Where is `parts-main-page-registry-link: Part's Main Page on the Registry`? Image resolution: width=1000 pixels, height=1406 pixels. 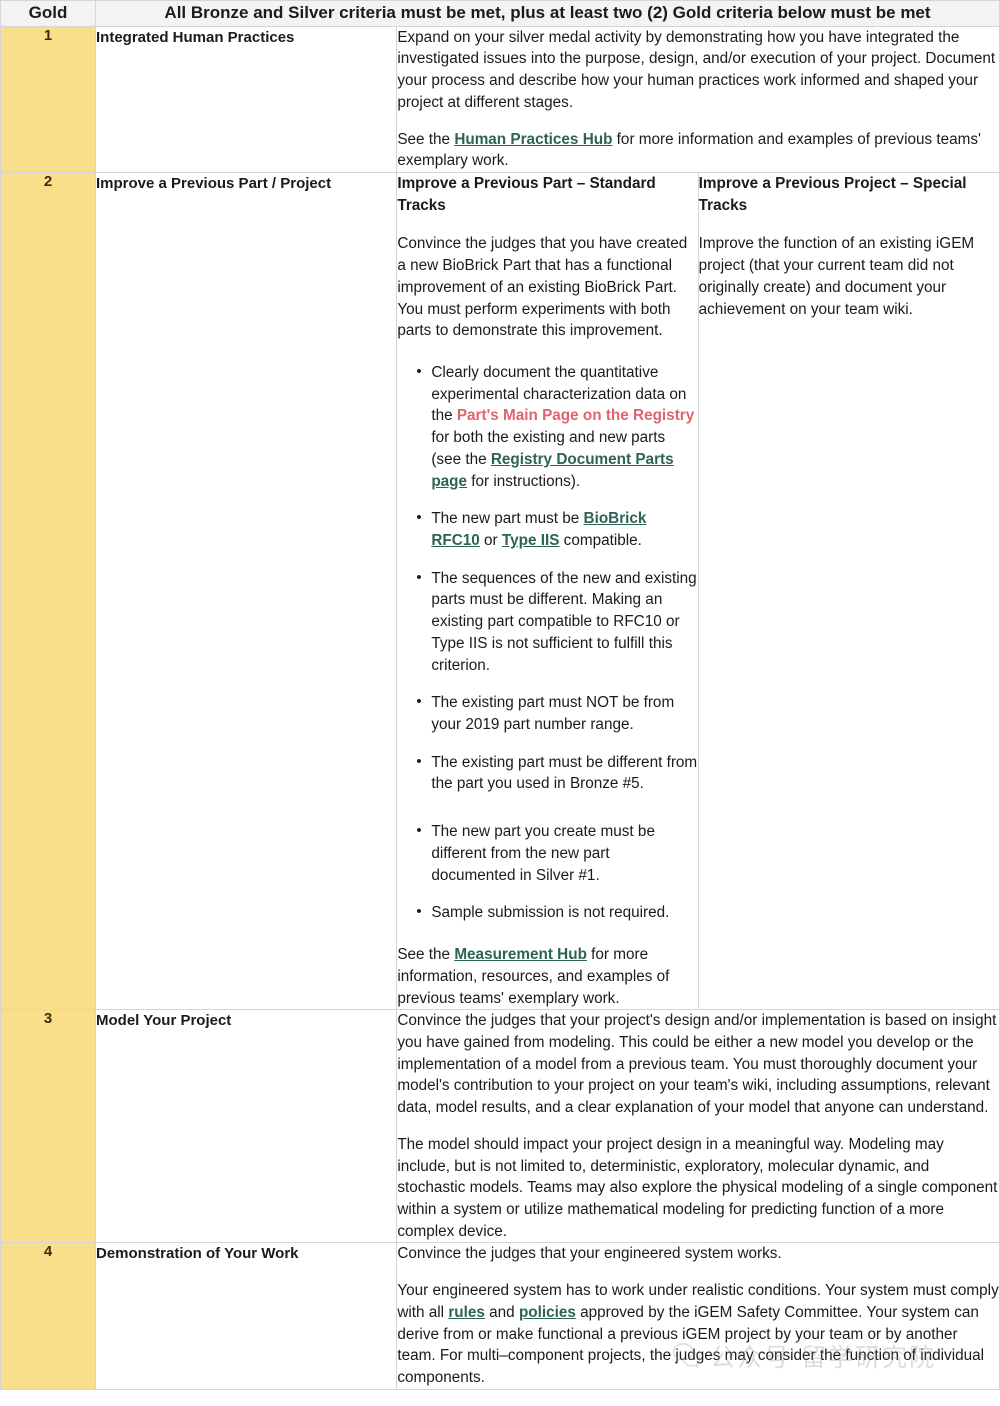 parts-main-page-registry-link: Part's Main Page on the Registry is located at coordinates (575, 415).